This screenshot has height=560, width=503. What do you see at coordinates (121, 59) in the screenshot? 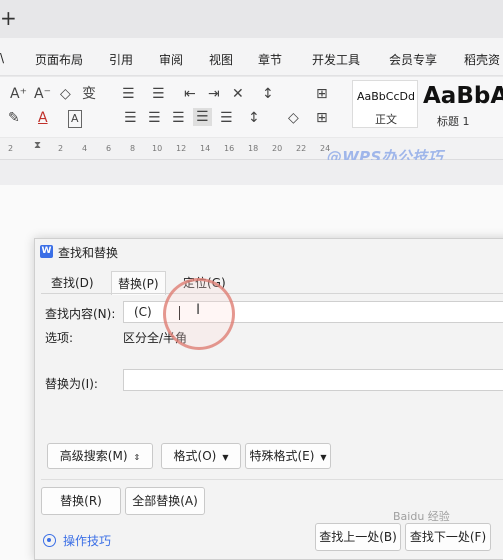
I see `menu-references: 引用` at bounding box center [121, 59].